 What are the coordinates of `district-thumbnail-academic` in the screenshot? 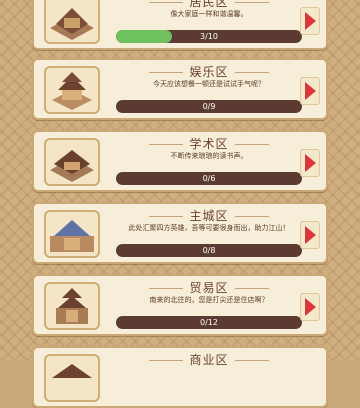 It's located at (72, 162).